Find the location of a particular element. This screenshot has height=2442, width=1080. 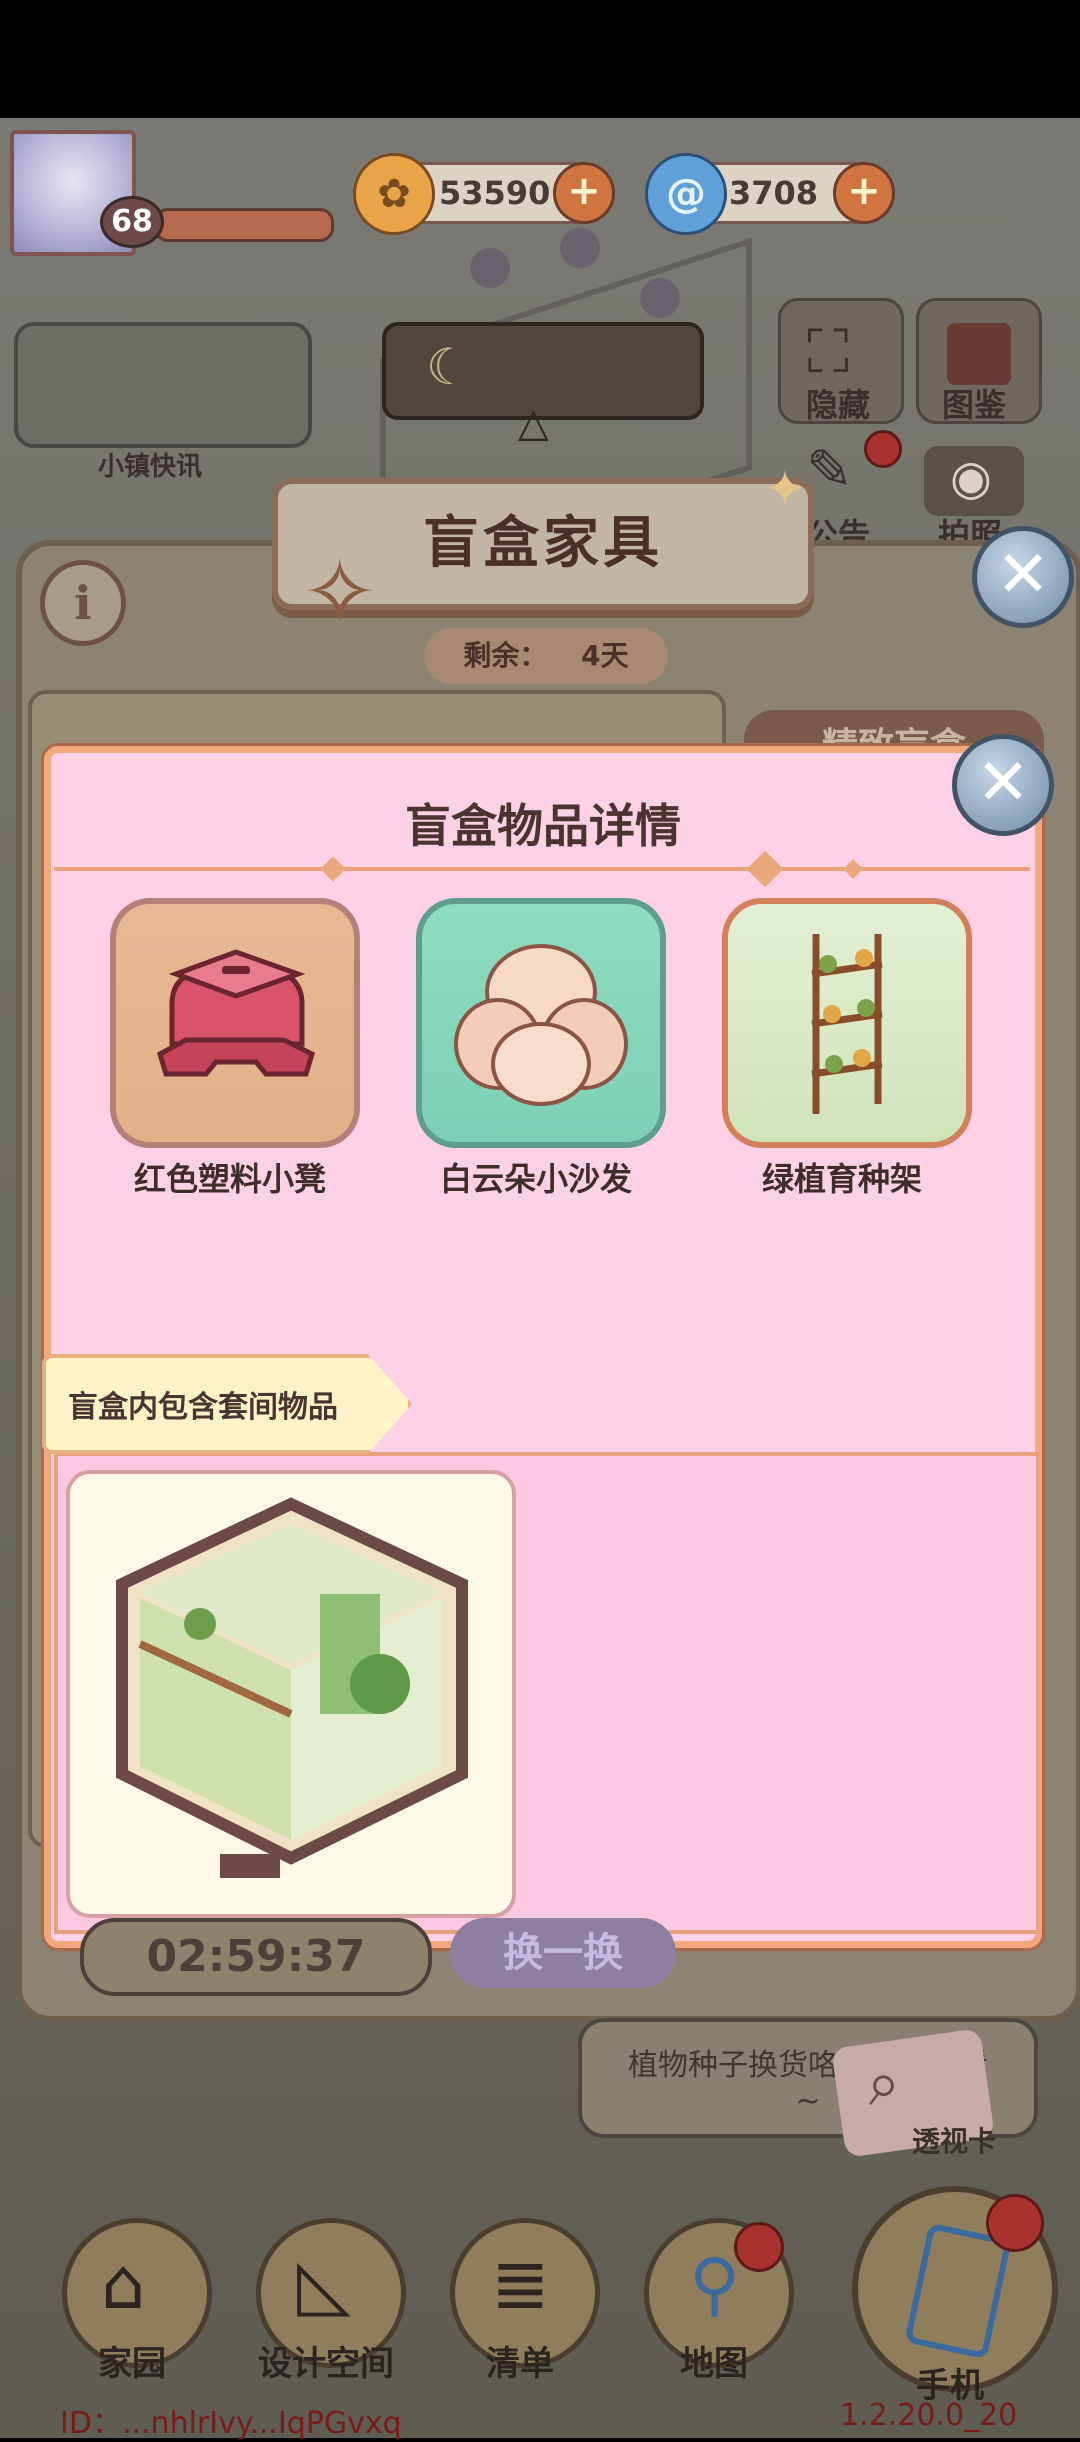

set-section-label: 盲盒内包含套间物品 is located at coordinates (227, 1404).